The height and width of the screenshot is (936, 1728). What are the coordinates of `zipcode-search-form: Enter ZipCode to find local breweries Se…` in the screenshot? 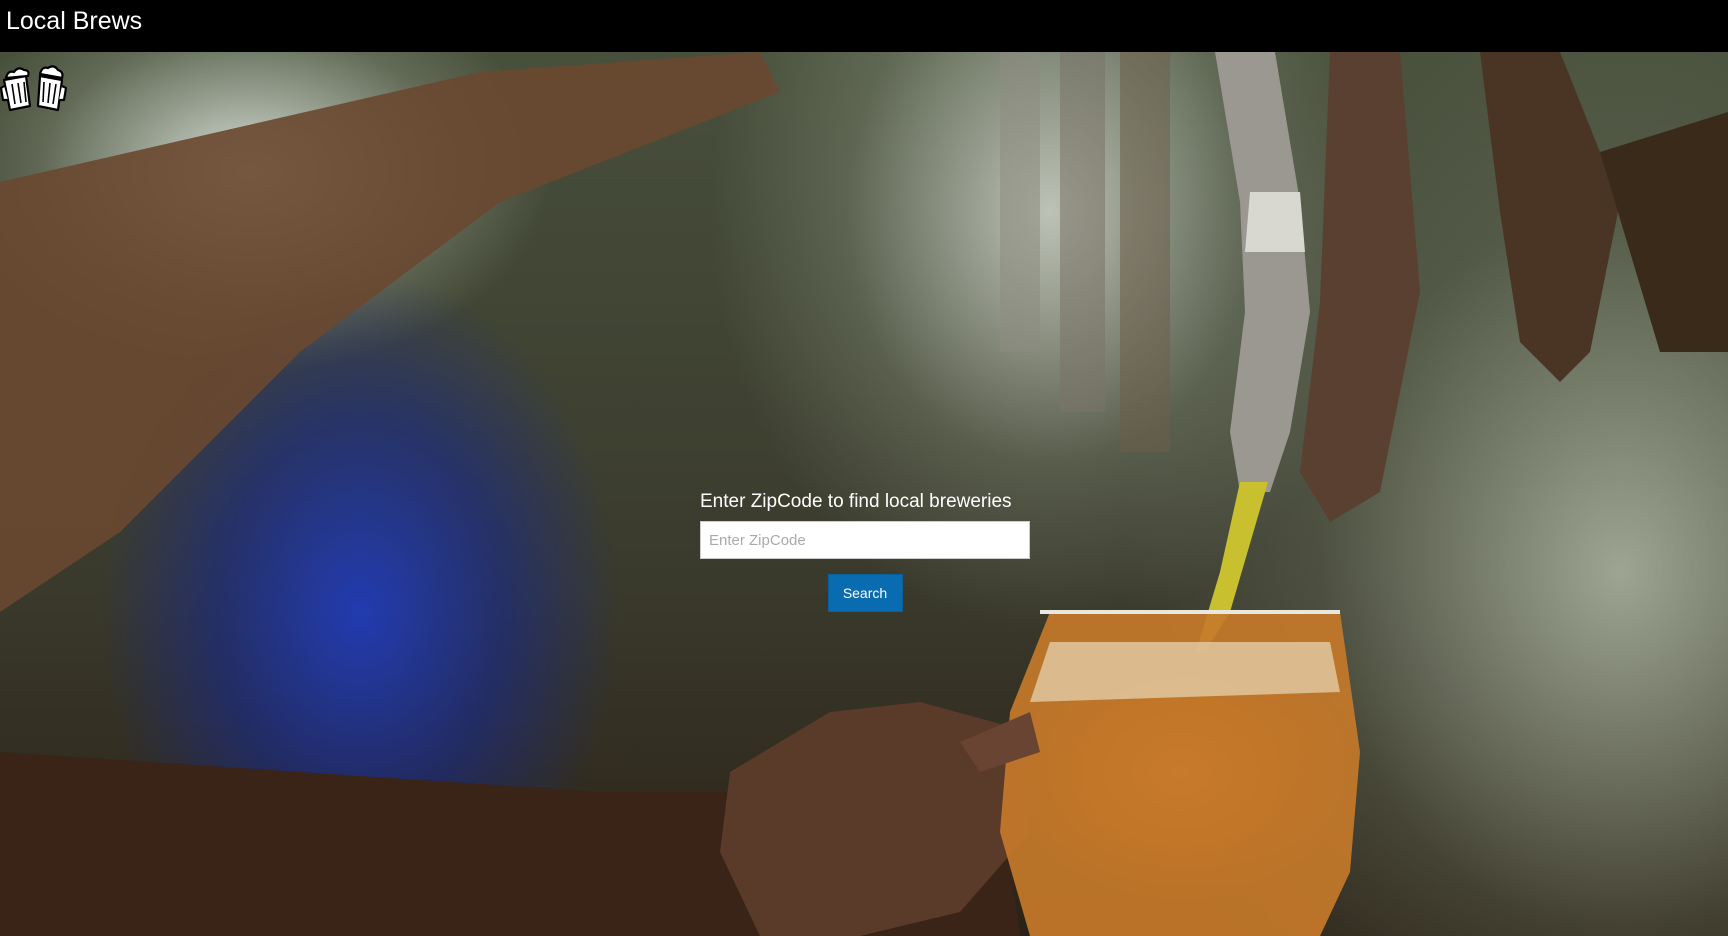 It's located at (865, 551).